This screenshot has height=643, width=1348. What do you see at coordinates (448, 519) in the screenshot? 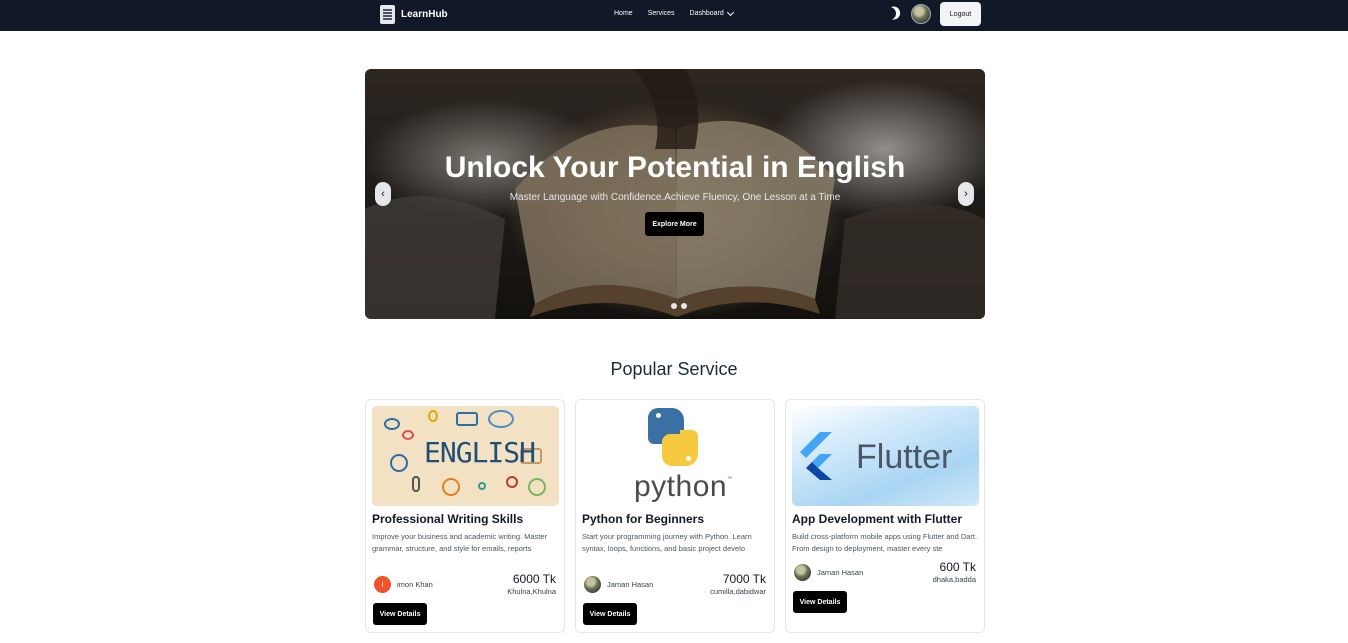
I see `card-title: Professional Writing Skills` at bounding box center [448, 519].